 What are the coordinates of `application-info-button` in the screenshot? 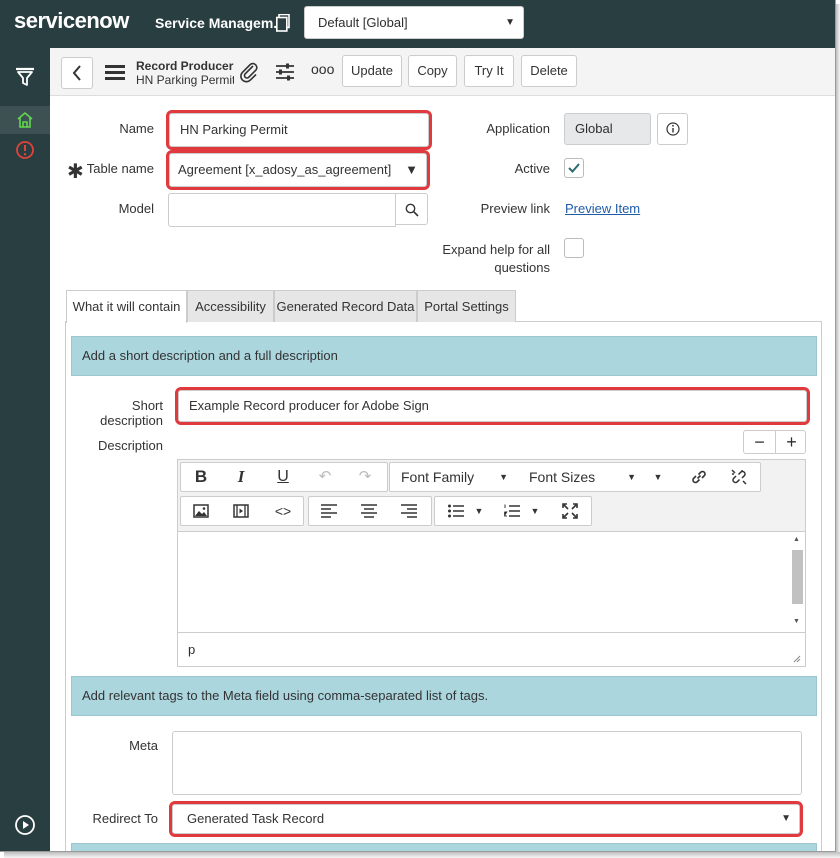 It's located at (672, 129).